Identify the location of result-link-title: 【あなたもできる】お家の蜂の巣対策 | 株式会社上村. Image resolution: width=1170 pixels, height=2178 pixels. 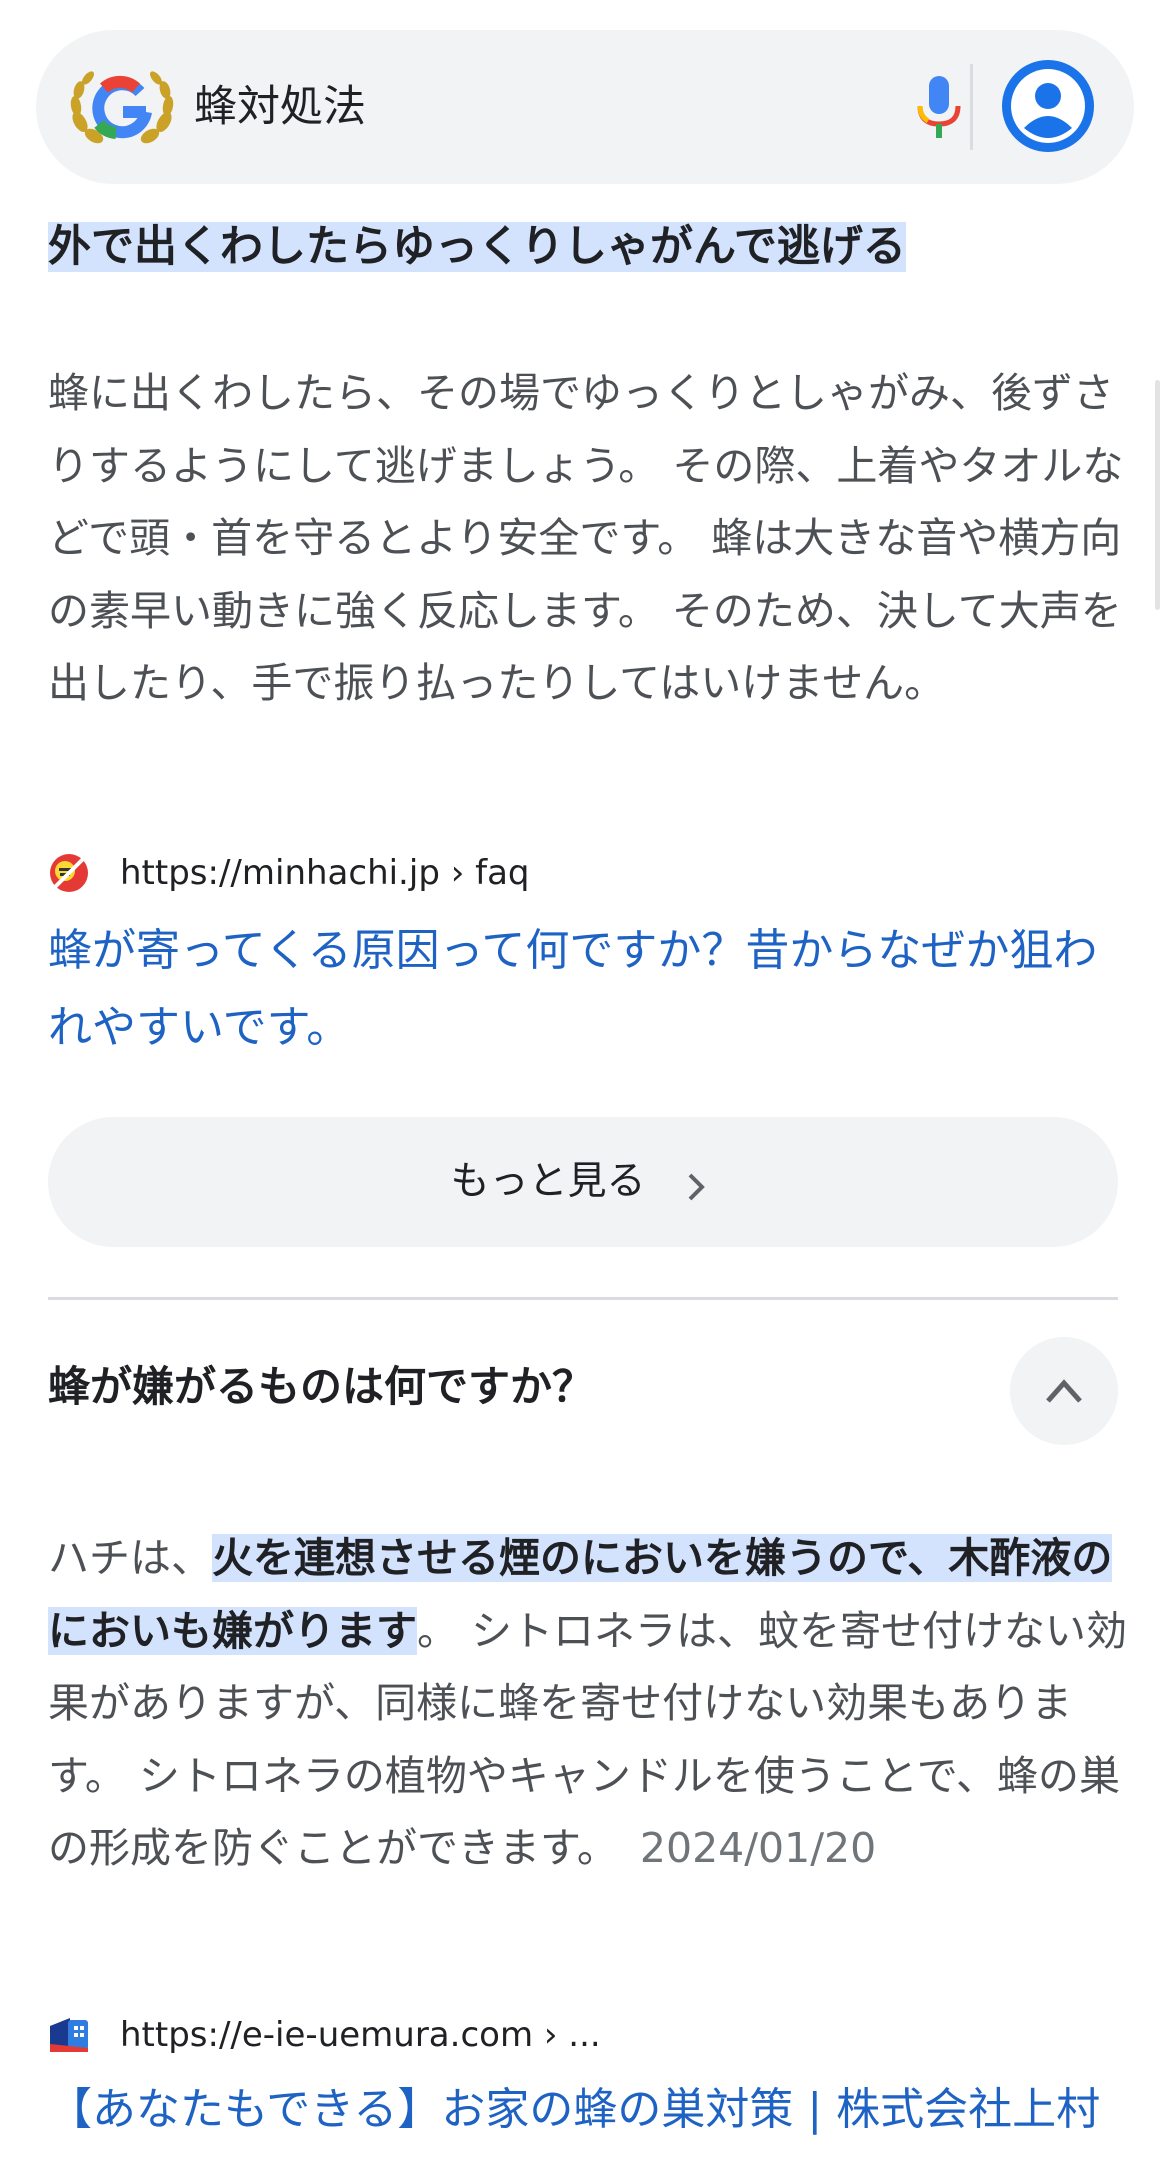
(588, 2110).